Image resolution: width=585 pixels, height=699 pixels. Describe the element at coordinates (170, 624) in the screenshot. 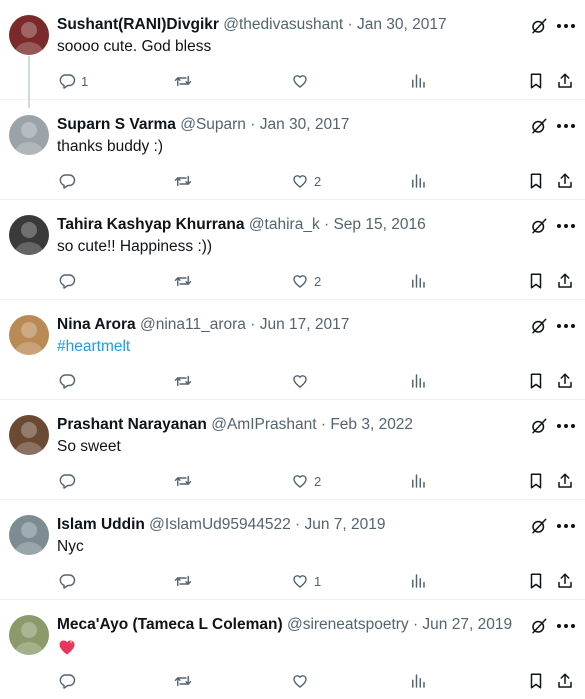

I see `display-name: Meca'Ayo (Tameca L Coleman)` at that location.